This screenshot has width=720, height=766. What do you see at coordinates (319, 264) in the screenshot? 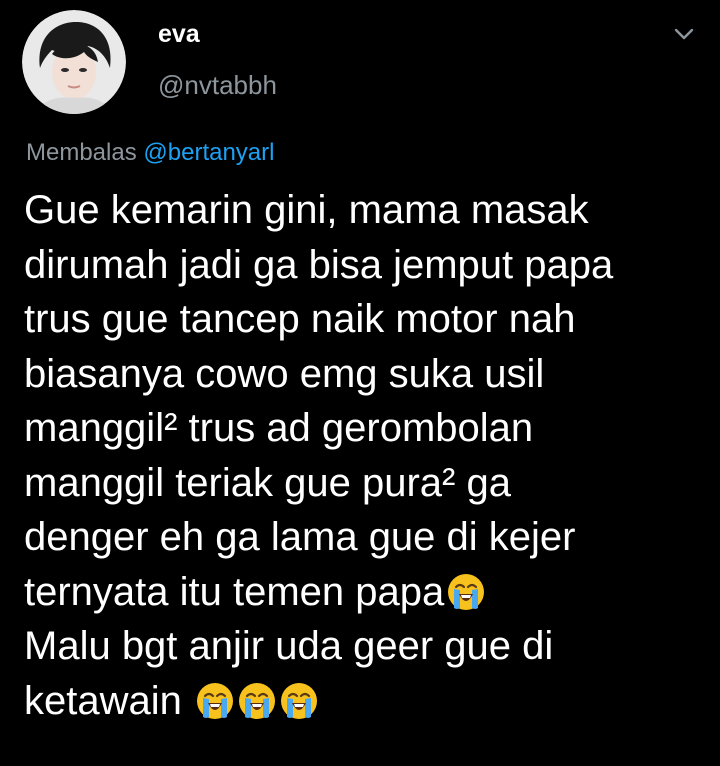
I see `tweet-line: dirumah jadi ga bisa jemput papa` at bounding box center [319, 264].